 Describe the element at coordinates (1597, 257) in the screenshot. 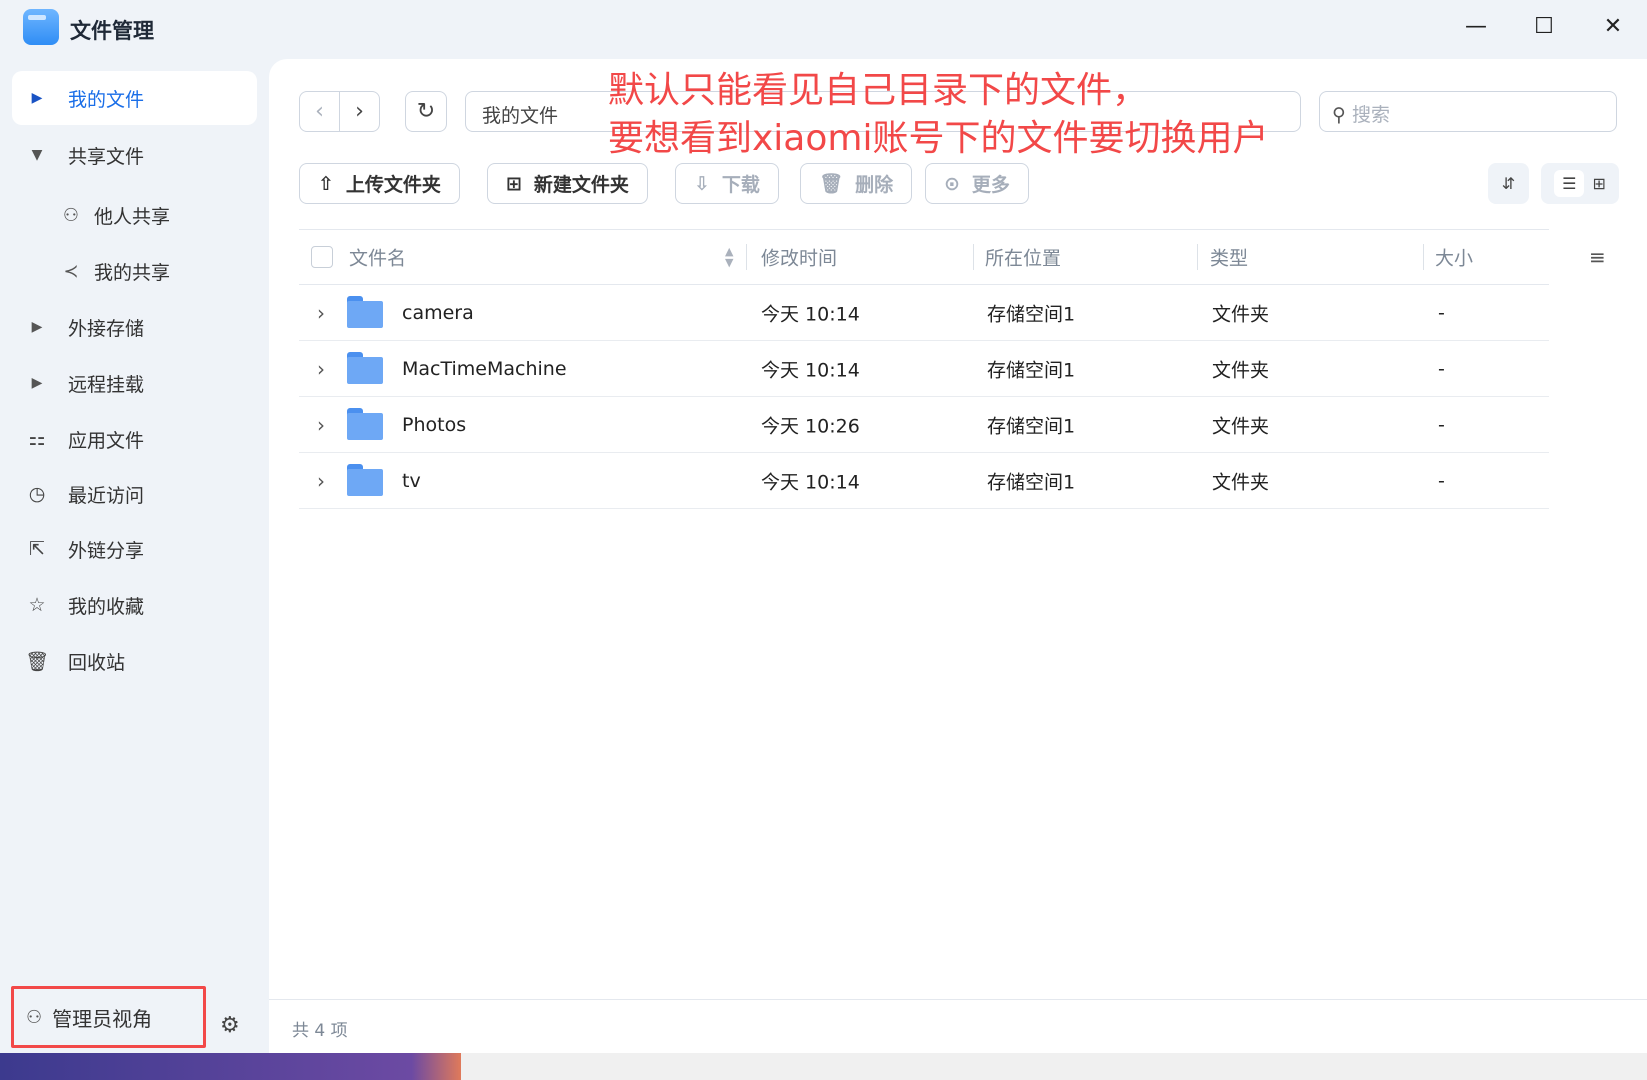

I see `column-settings-icon: ≡` at that location.